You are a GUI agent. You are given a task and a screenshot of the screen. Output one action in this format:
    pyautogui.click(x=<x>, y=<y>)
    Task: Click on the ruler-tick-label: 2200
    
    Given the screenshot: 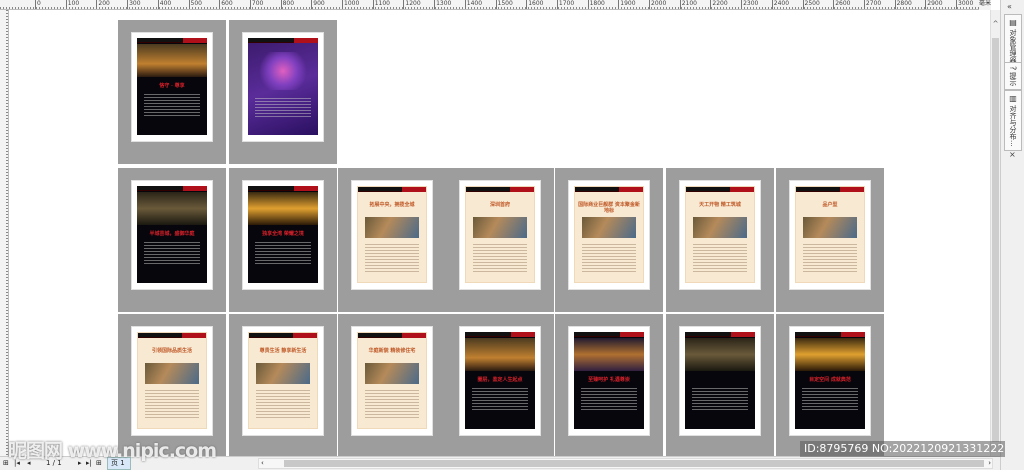 What is the action you would take?
    pyautogui.click(x=719, y=4)
    